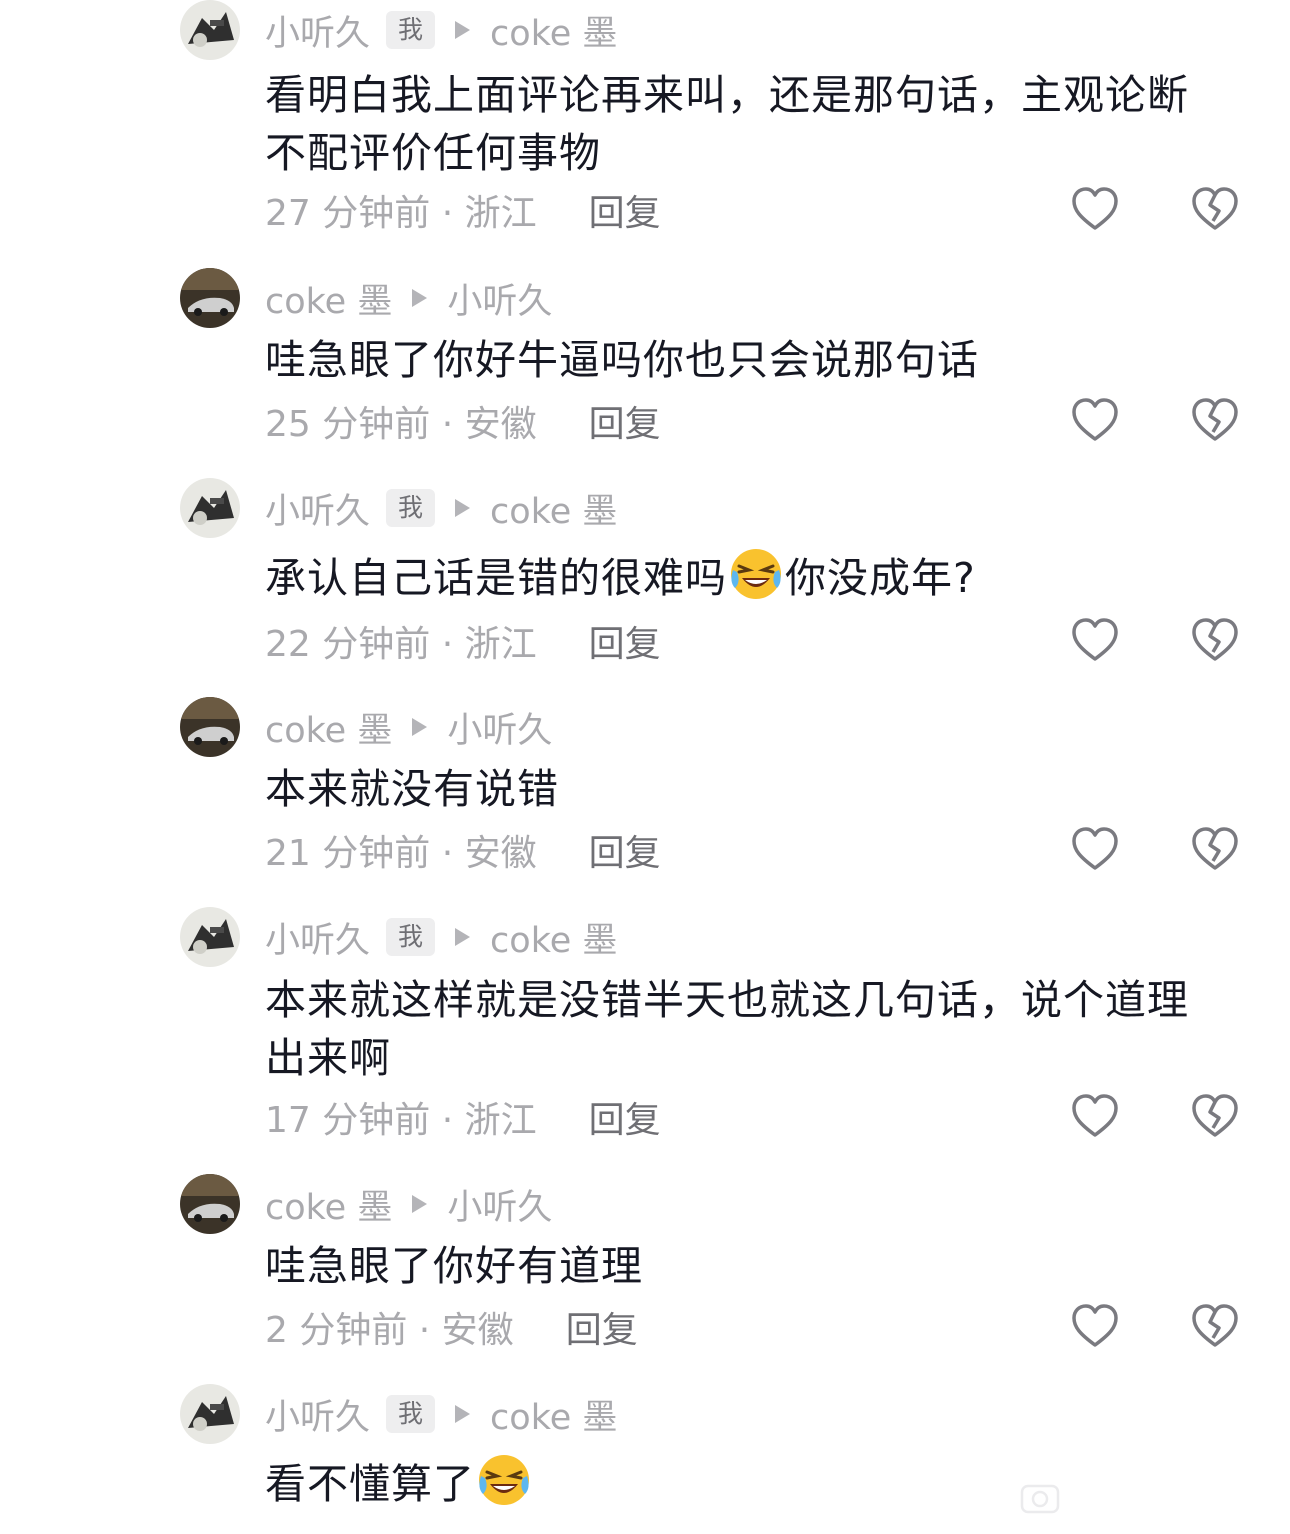 The image size is (1290, 1534). What do you see at coordinates (727, 1000) in the screenshot?
I see `comment-text-line: 本来就这样就是没错半天也就这几句话，说个道理` at bounding box center [727, 1000].